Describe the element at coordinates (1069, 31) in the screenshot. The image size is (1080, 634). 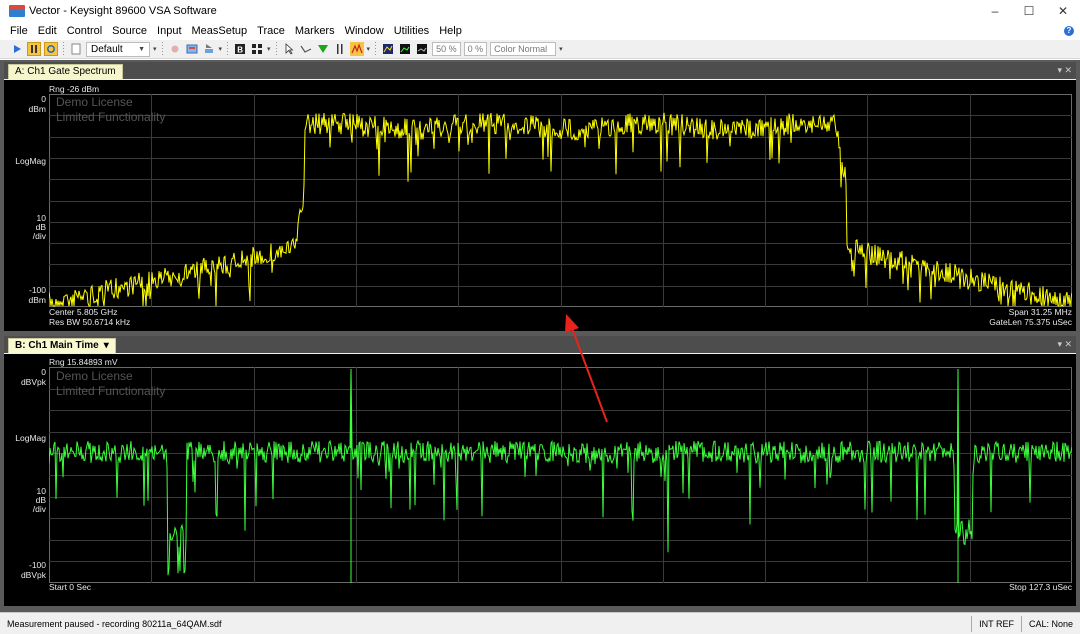
I see `help-icon: ?` at that location.